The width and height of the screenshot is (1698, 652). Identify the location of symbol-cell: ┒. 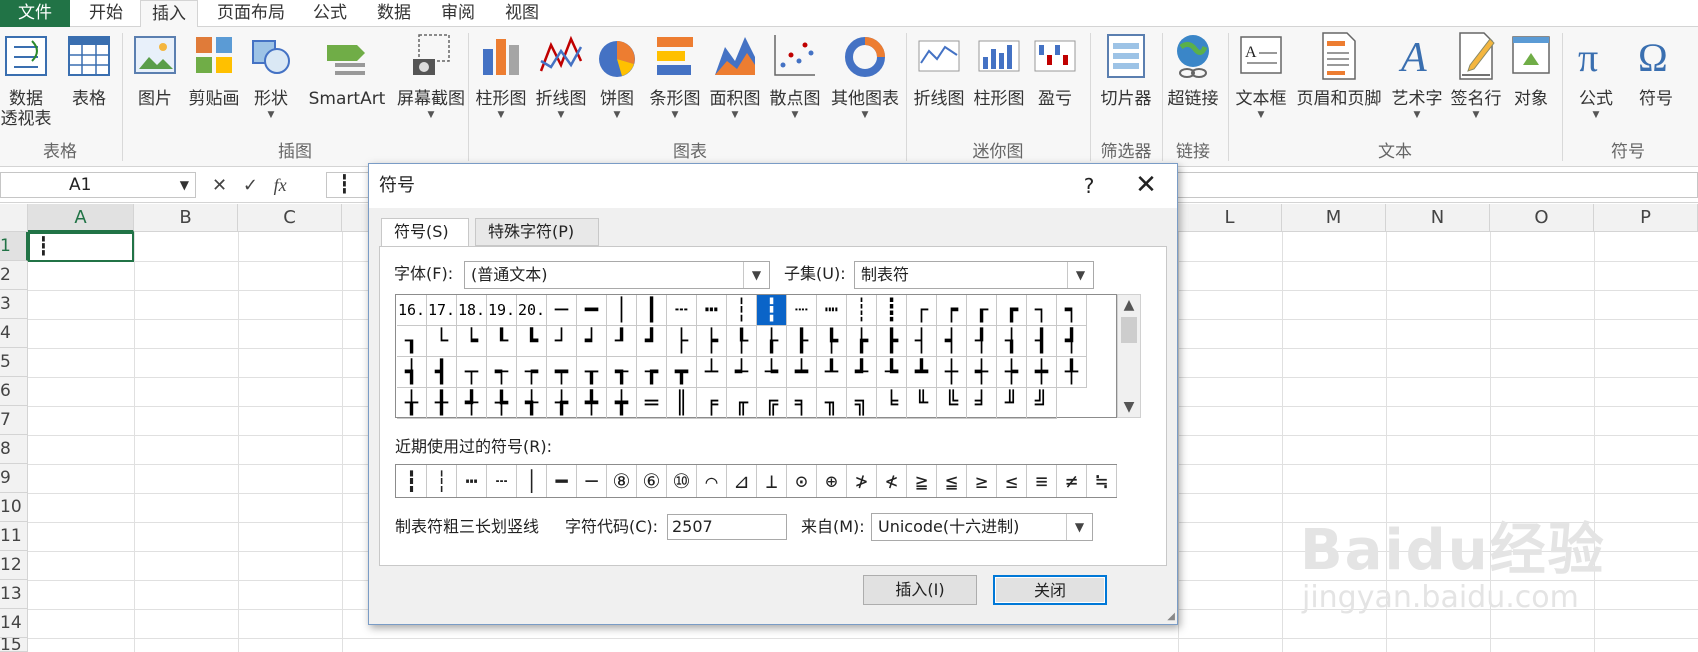
(412, 341).